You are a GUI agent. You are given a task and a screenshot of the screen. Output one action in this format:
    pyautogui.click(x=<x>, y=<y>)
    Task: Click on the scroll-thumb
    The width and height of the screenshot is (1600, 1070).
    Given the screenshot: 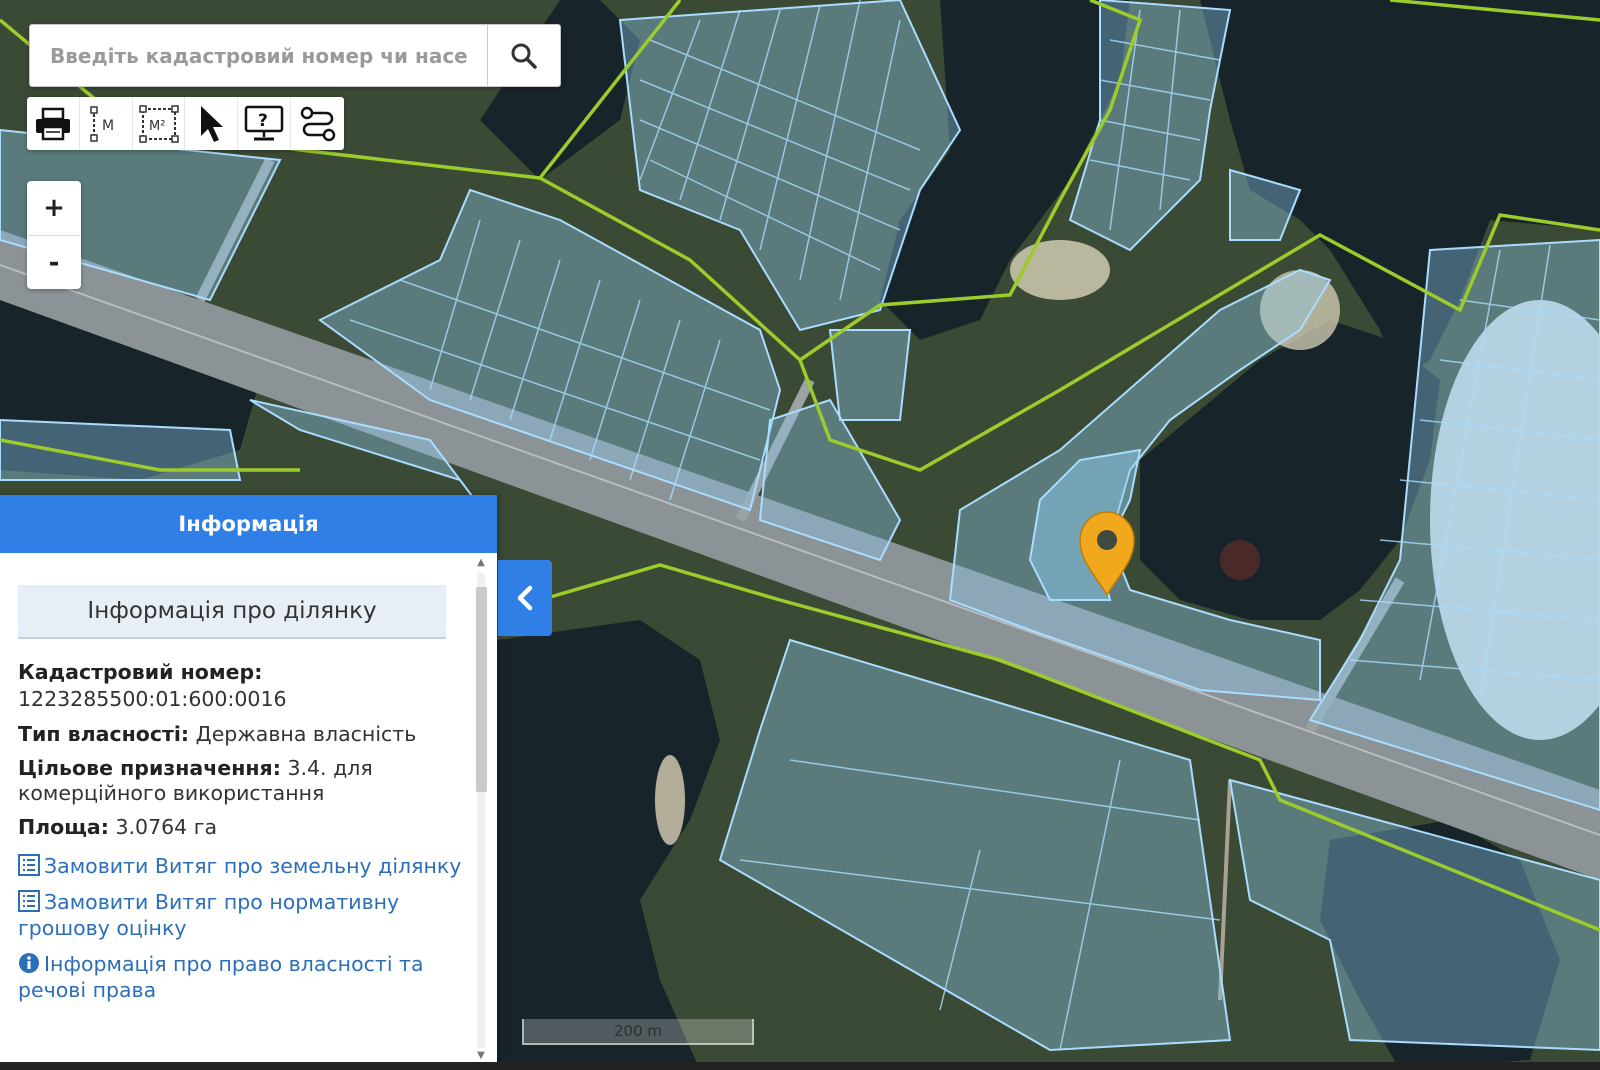 What is the action you would take?
    pyautogui.click(x=481, y=689)
    